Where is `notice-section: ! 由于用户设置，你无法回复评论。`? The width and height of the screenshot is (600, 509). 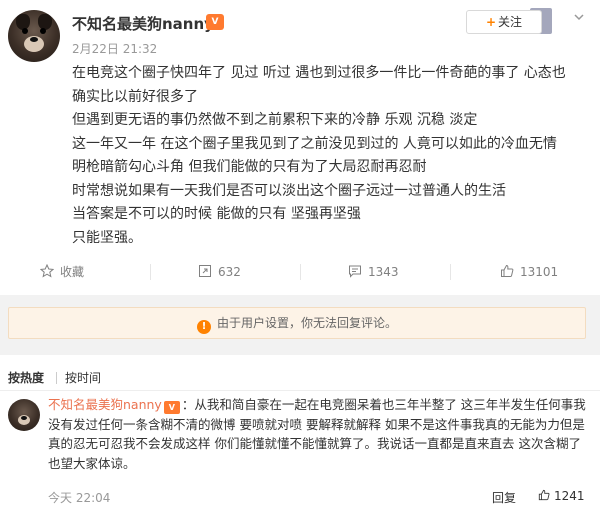 notice-section: ! 由于用户设置，你无法回复评论。 is located at coordinates (300, 325).